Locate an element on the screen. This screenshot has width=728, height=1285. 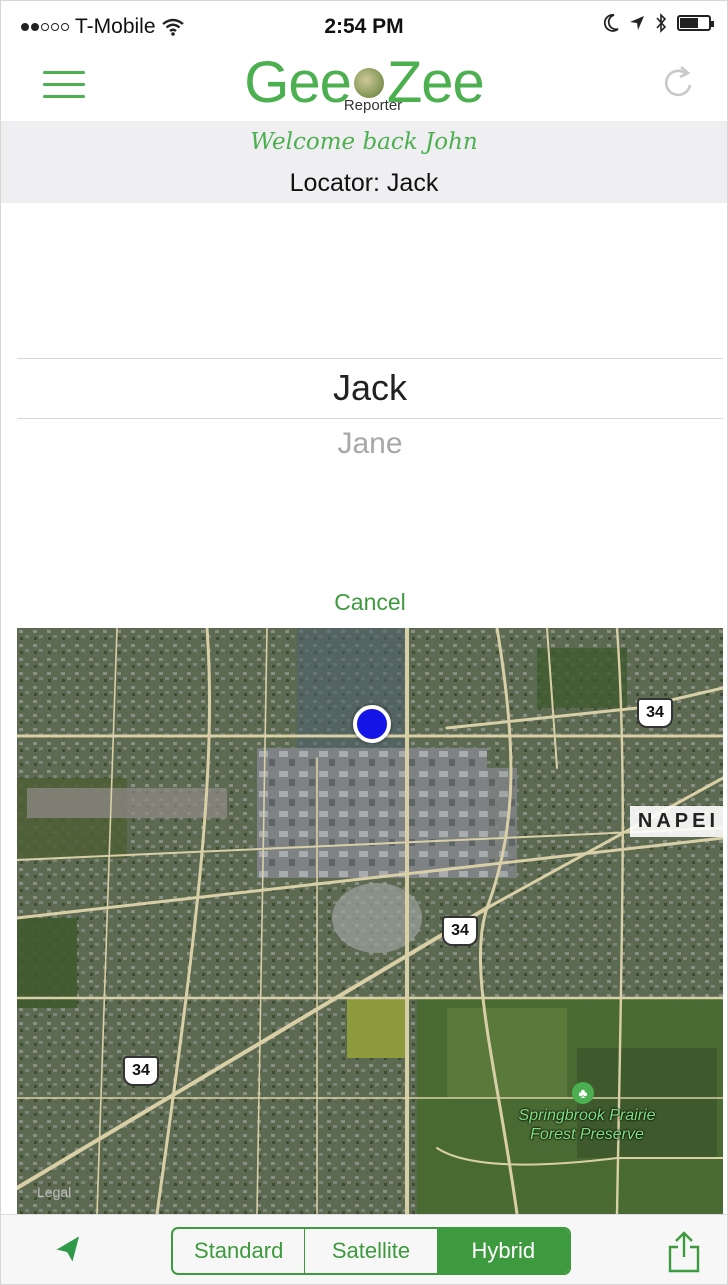
park-tree-icon: ♣ is located at coordinates (583, 1093).